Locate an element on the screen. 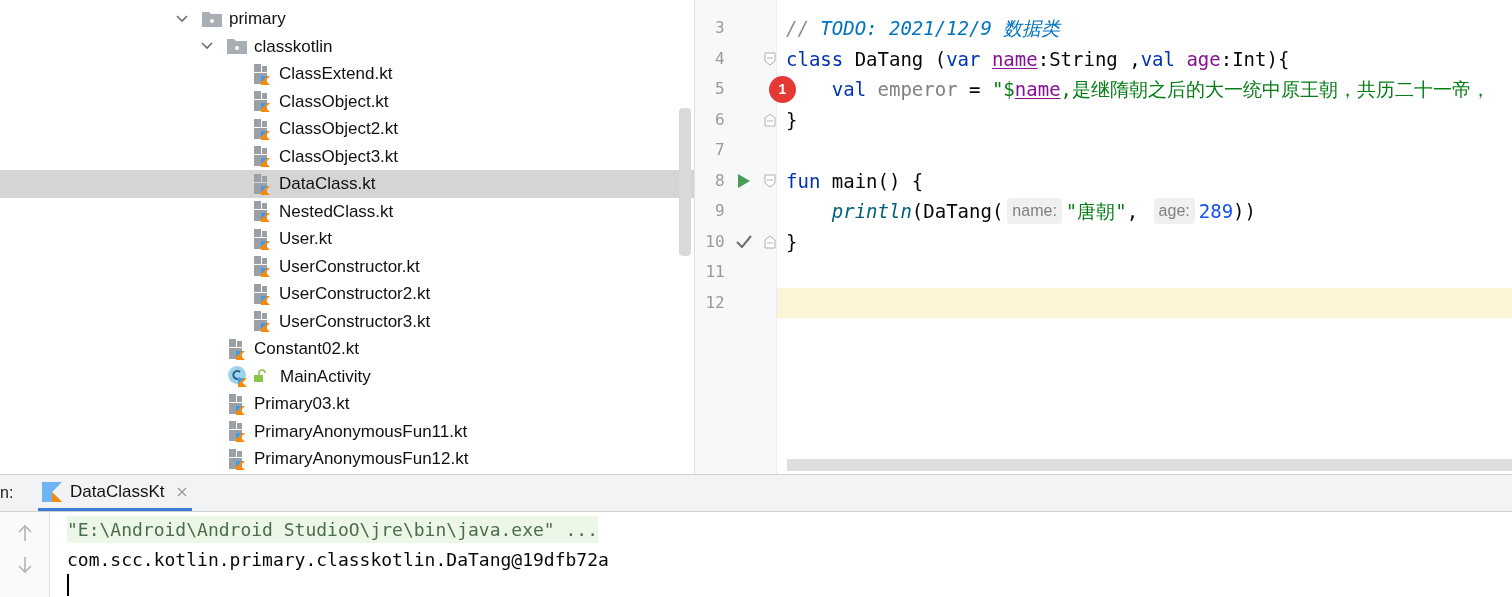  tree-item: PrimaryAnonymousFun11.kt is located at coordinates (347, 431).